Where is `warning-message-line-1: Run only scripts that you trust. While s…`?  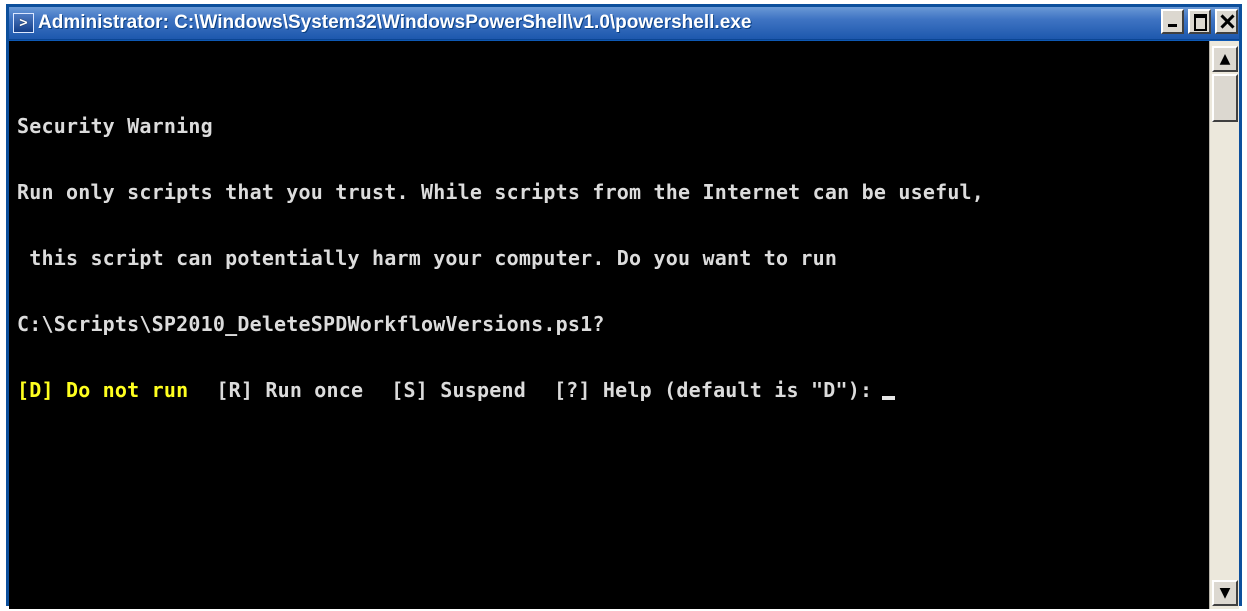 warning-message-line-1: Run only scripts that you trust. While s… is located at coordinates (501, 192).